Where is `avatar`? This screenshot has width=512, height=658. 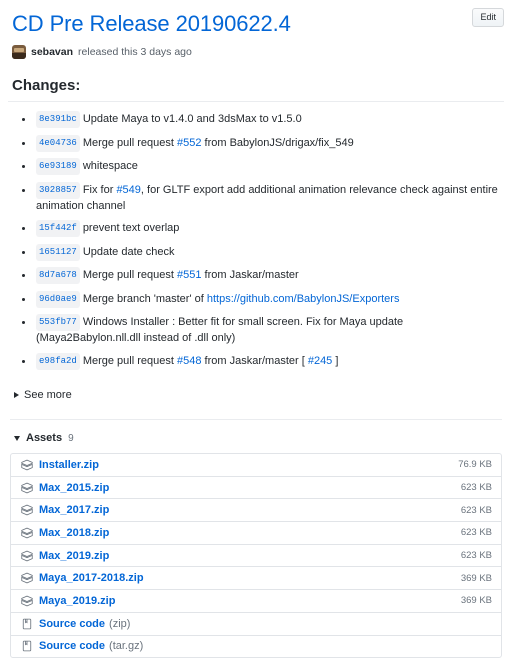 avatar is located at coordinates (19, 52).